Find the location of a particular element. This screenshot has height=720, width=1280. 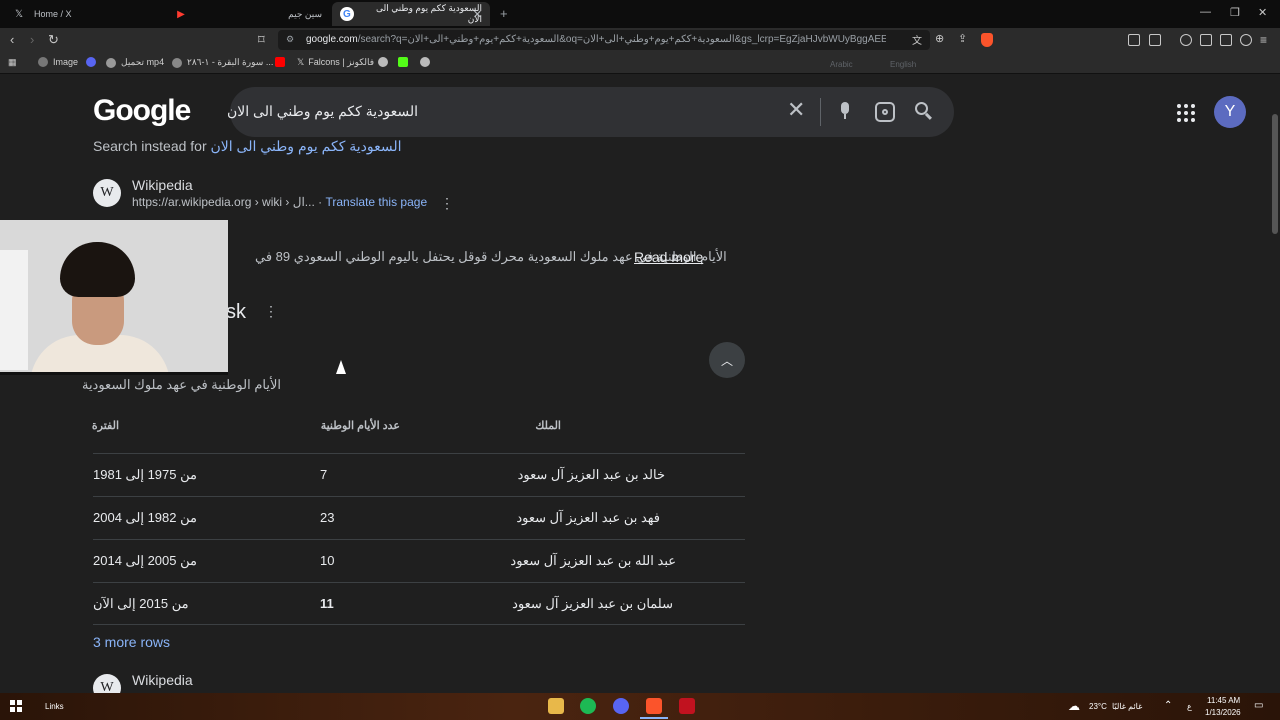

search-input: السعودية ككم يوم وطني الى الان is located at coordinates (322, 111).